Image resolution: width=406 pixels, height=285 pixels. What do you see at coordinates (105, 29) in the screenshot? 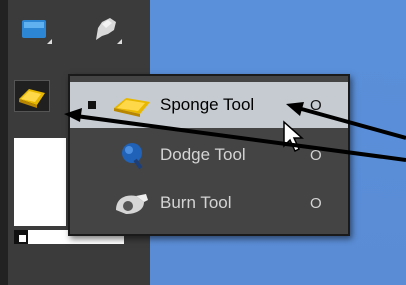
I see `smudge-tool-button` at bounding box center [105, 29].